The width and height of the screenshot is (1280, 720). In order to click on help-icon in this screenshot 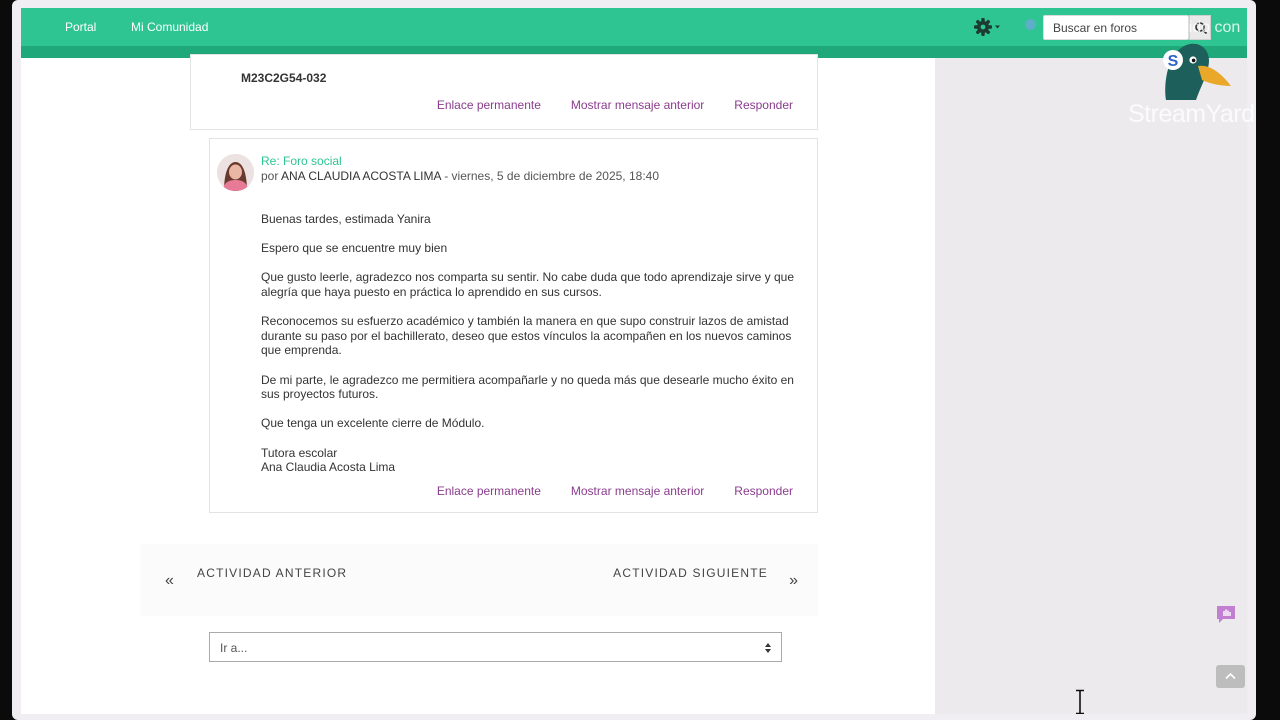, I will do `click(1030, 24)`.